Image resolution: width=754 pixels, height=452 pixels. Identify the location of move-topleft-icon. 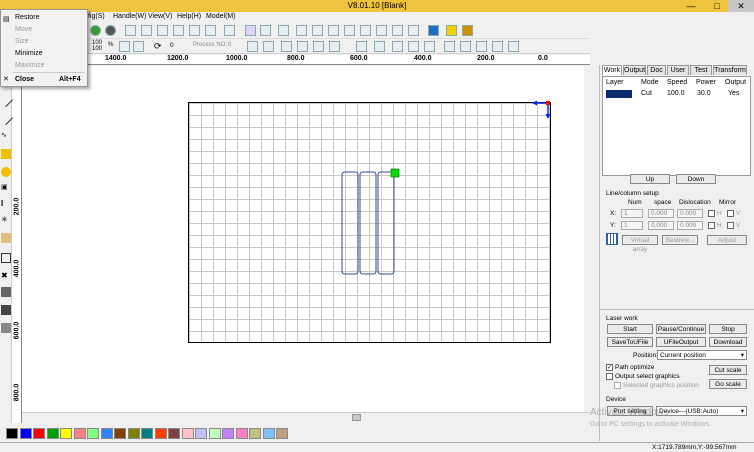
(449, 46).